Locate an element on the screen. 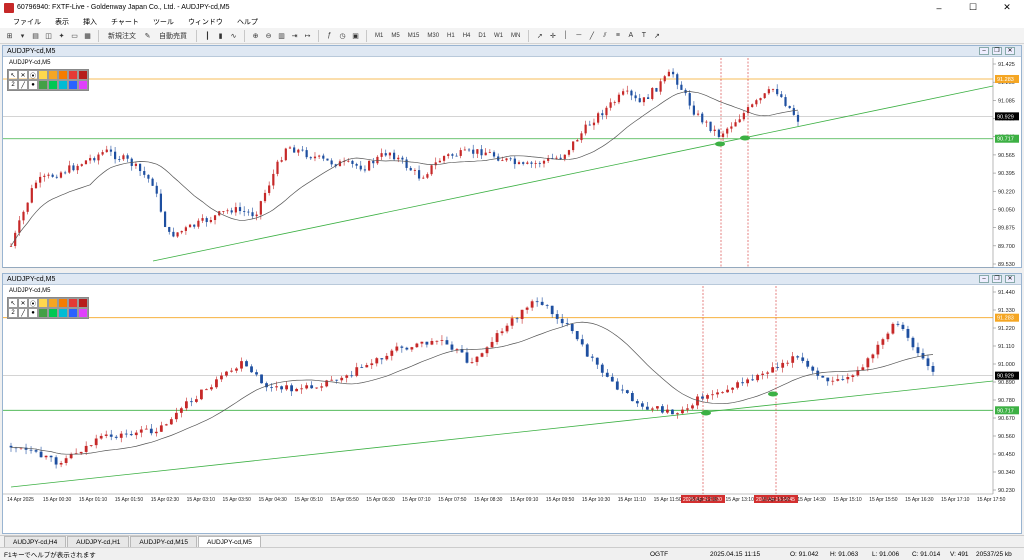 The width and height of the screenshot is (1024, 560). vertical-line-icon: │ is located at coordinates (565, 36).